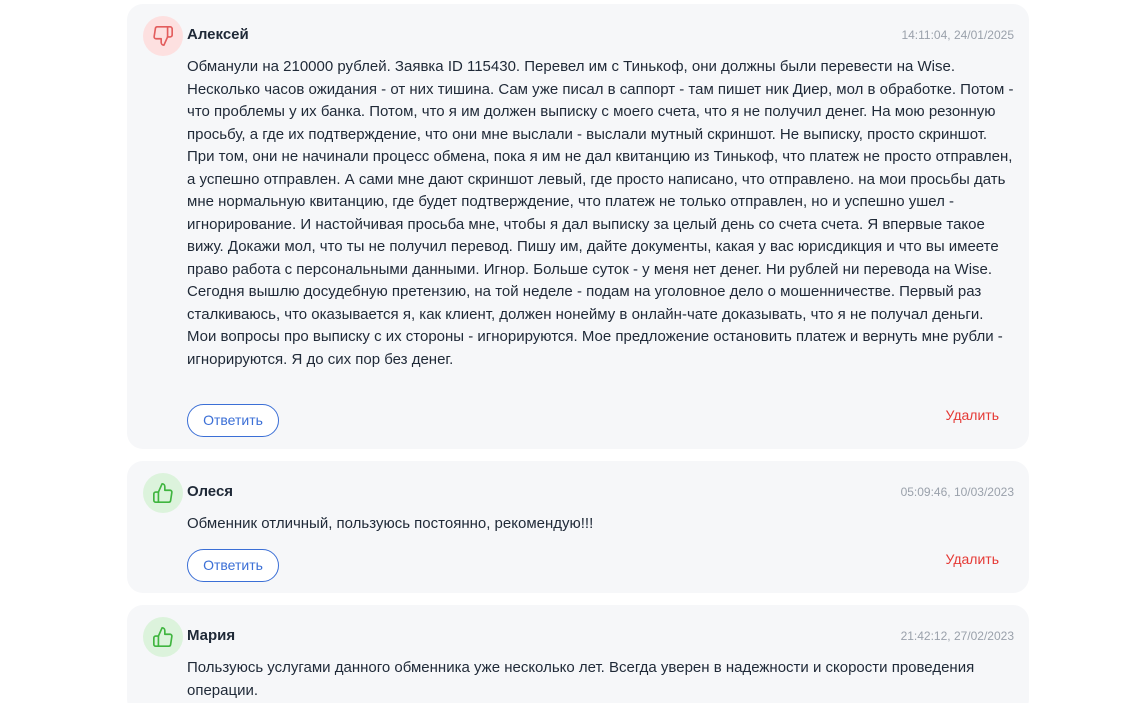 The height and width of the screenshot is (703, 1137). I want to click on rating-badge-negative, so click(163, 36).